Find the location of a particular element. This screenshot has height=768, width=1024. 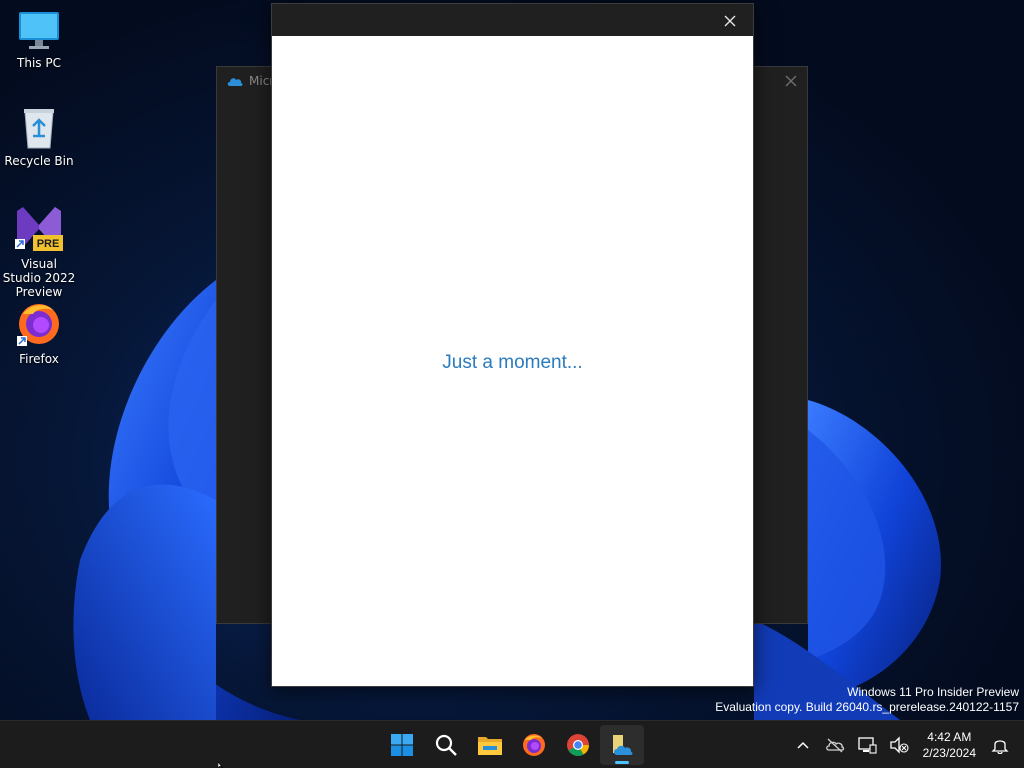

mouse-cursor-icon is located at coordinates (221, 765).